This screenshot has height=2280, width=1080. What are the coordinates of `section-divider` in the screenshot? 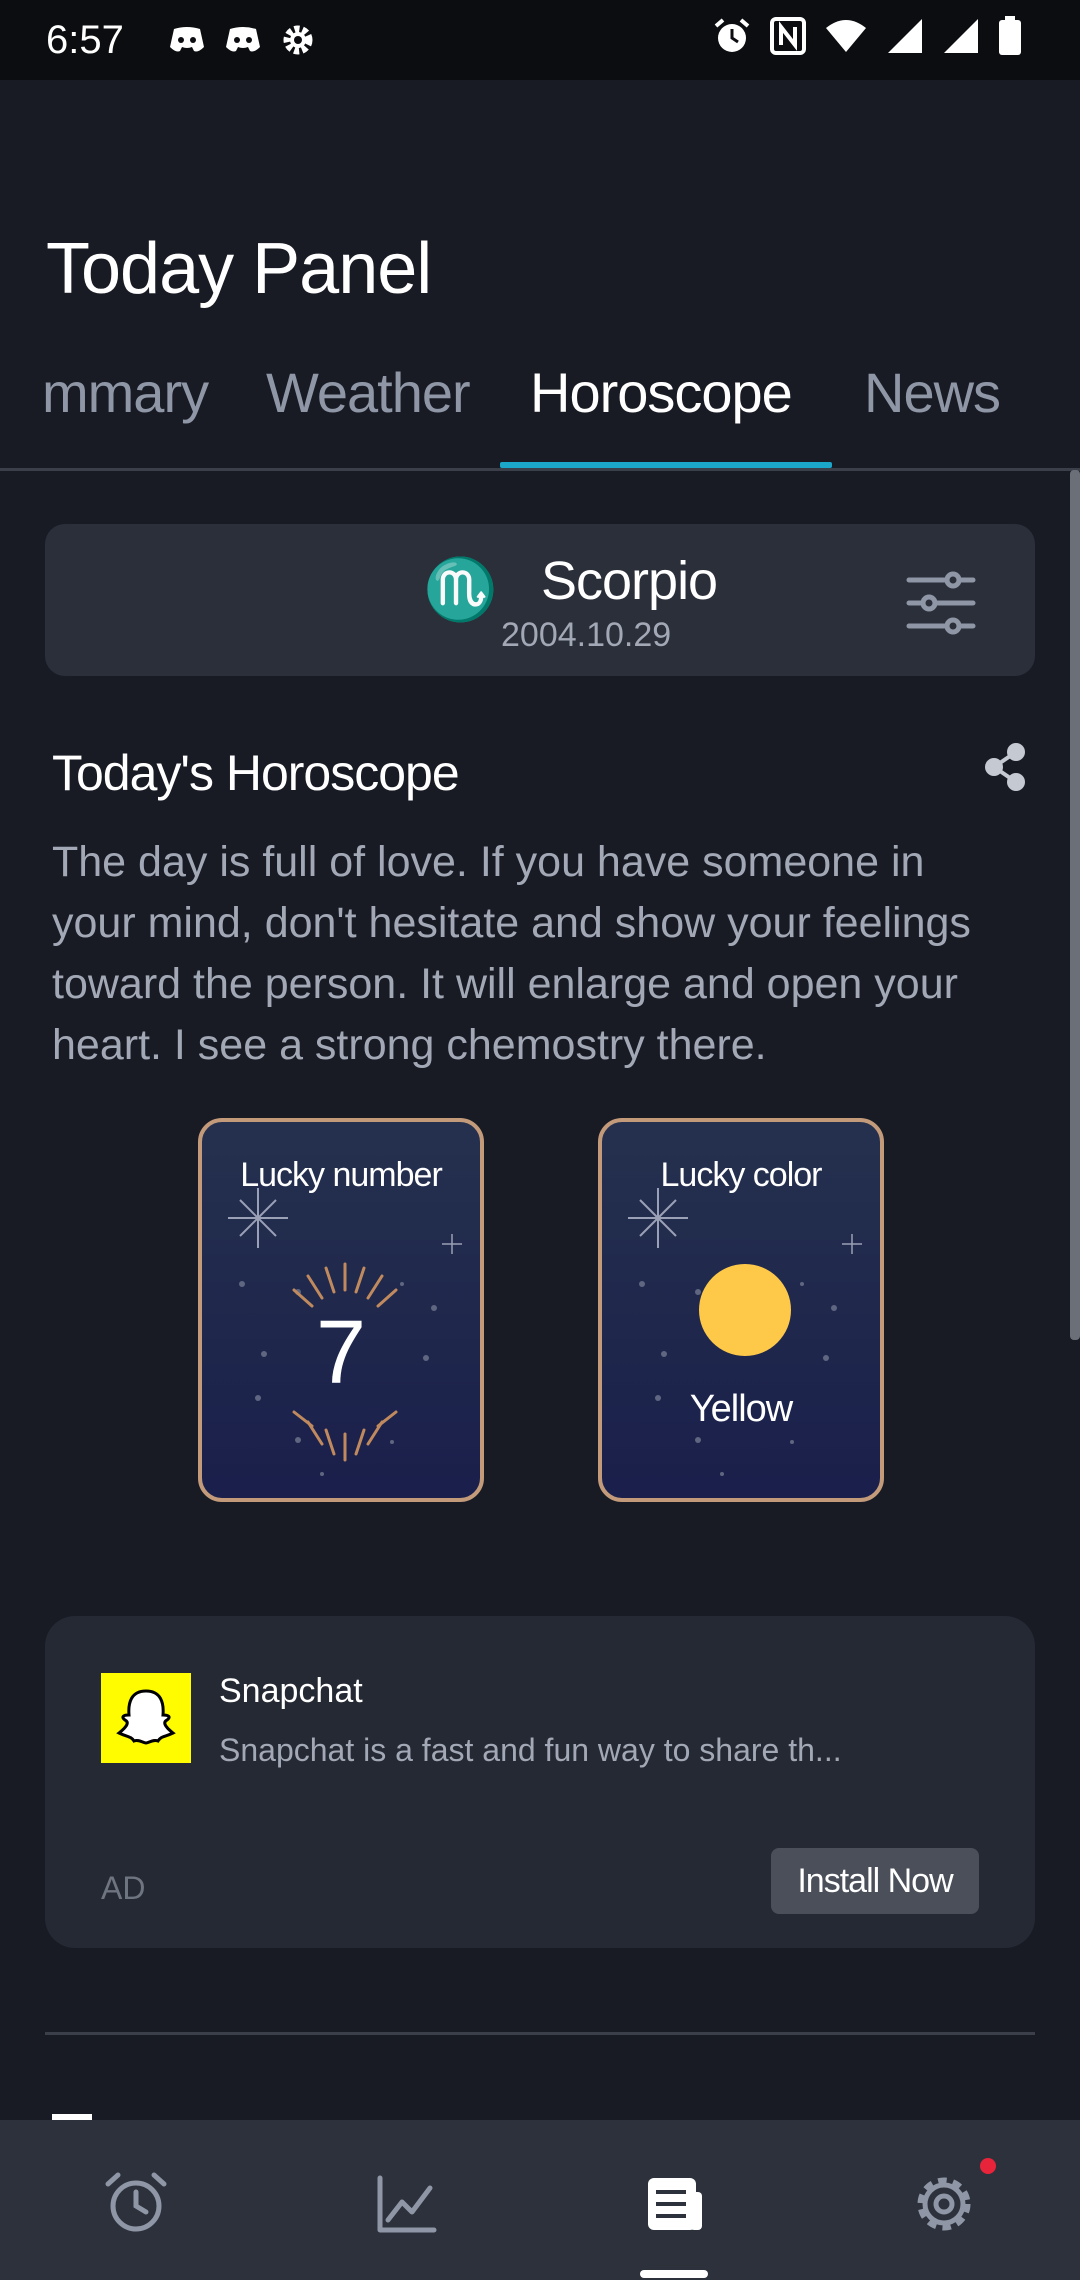 It's located at (540, 2033).